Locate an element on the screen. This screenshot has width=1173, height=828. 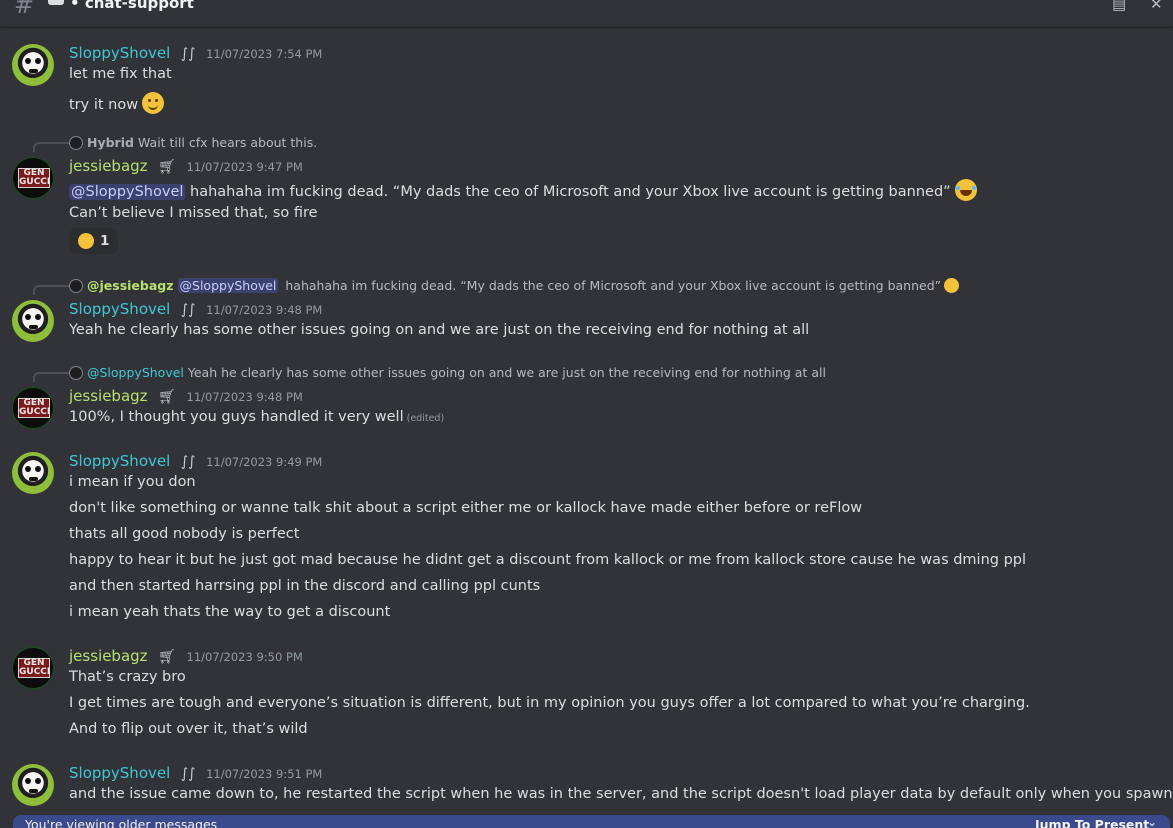
notification-settings-icon: ✕ is located at coordinates (1160, 6).